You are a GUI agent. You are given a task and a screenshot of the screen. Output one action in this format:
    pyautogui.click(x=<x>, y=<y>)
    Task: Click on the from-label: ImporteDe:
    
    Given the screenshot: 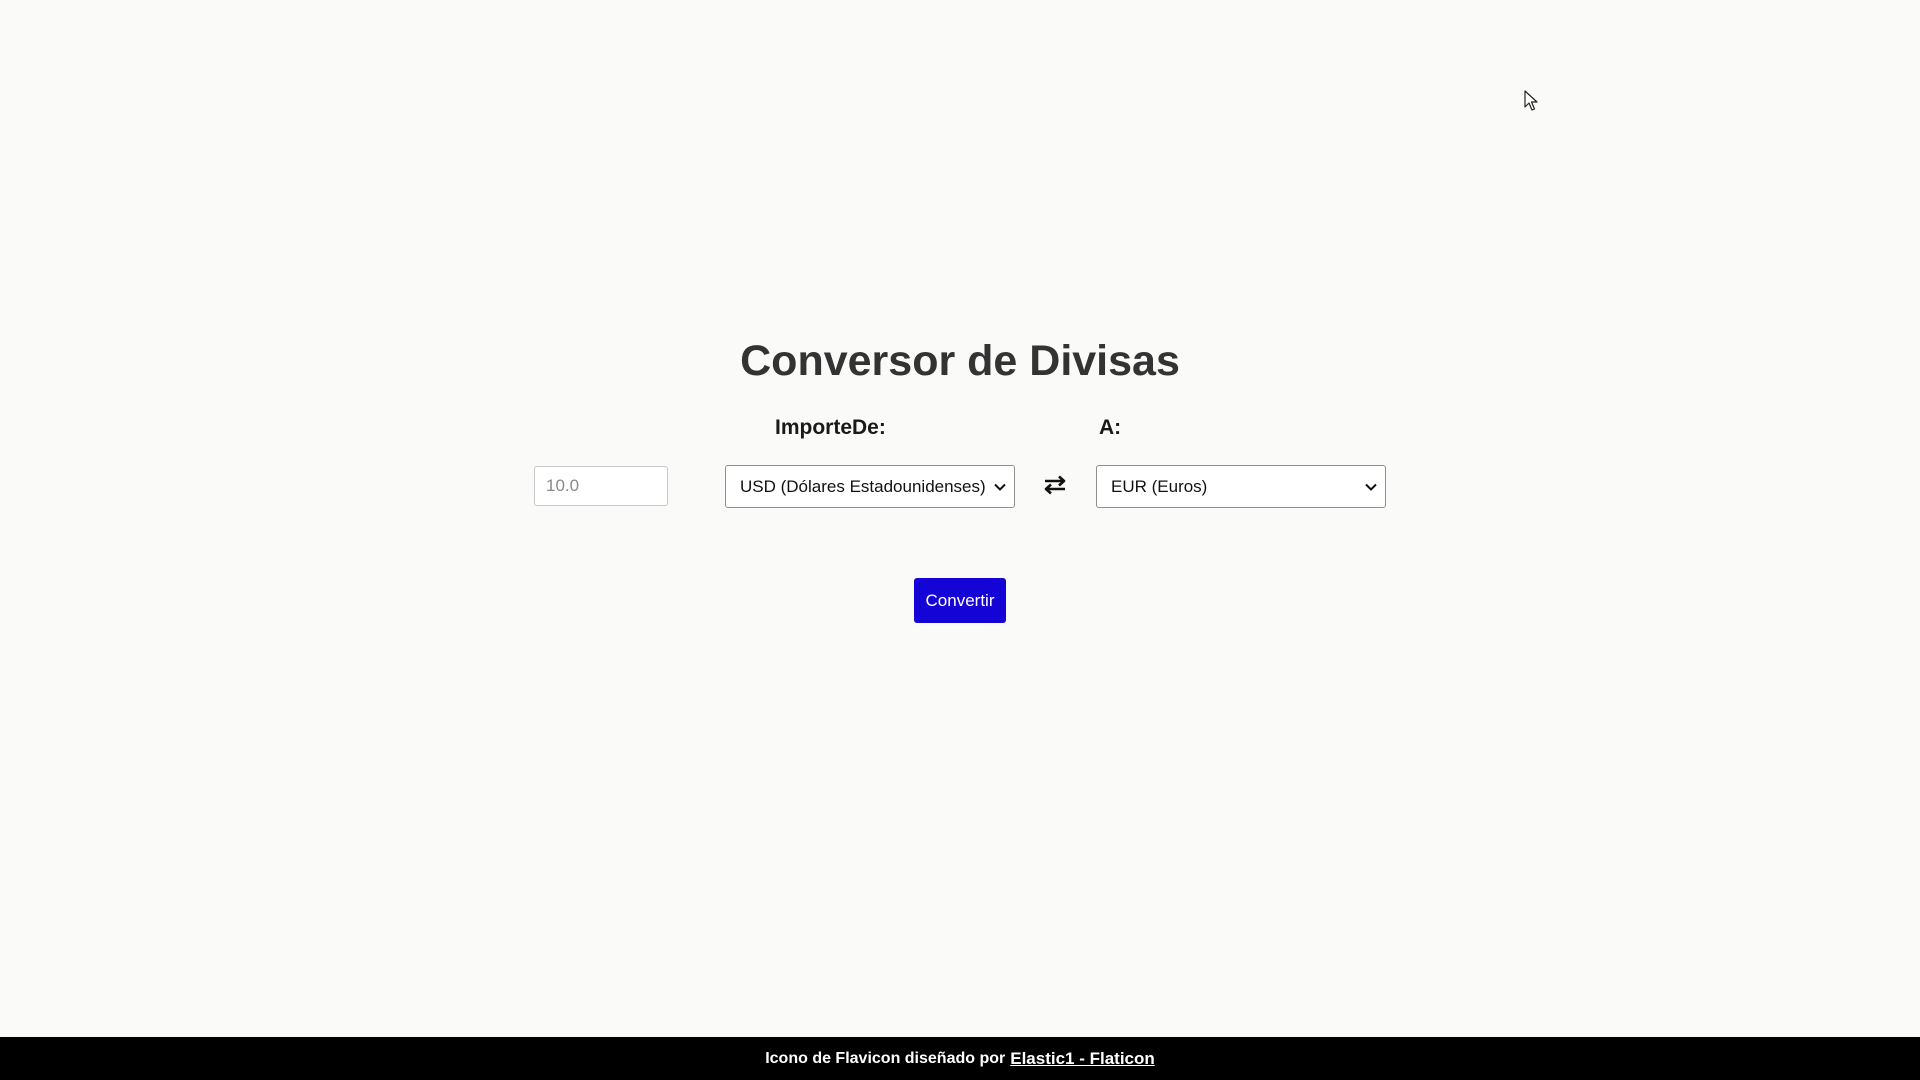 What is the action you would take?
    pyautogui.click(x=830, y=427)
    